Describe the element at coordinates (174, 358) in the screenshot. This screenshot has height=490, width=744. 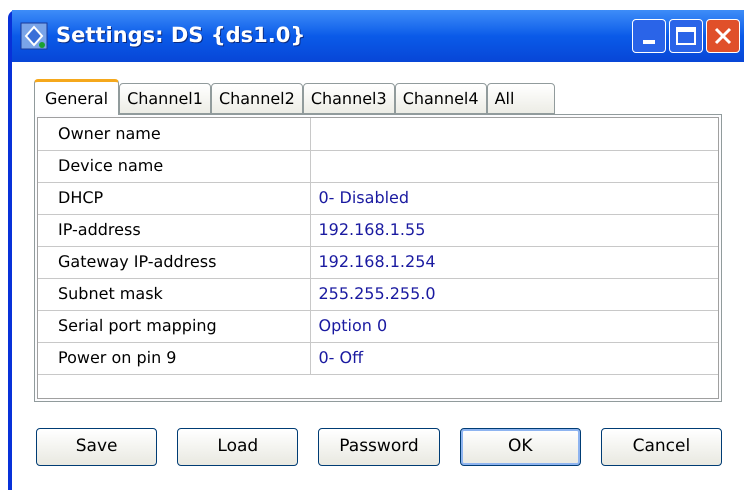
I see `property-name: Power on pin 9` at that location.